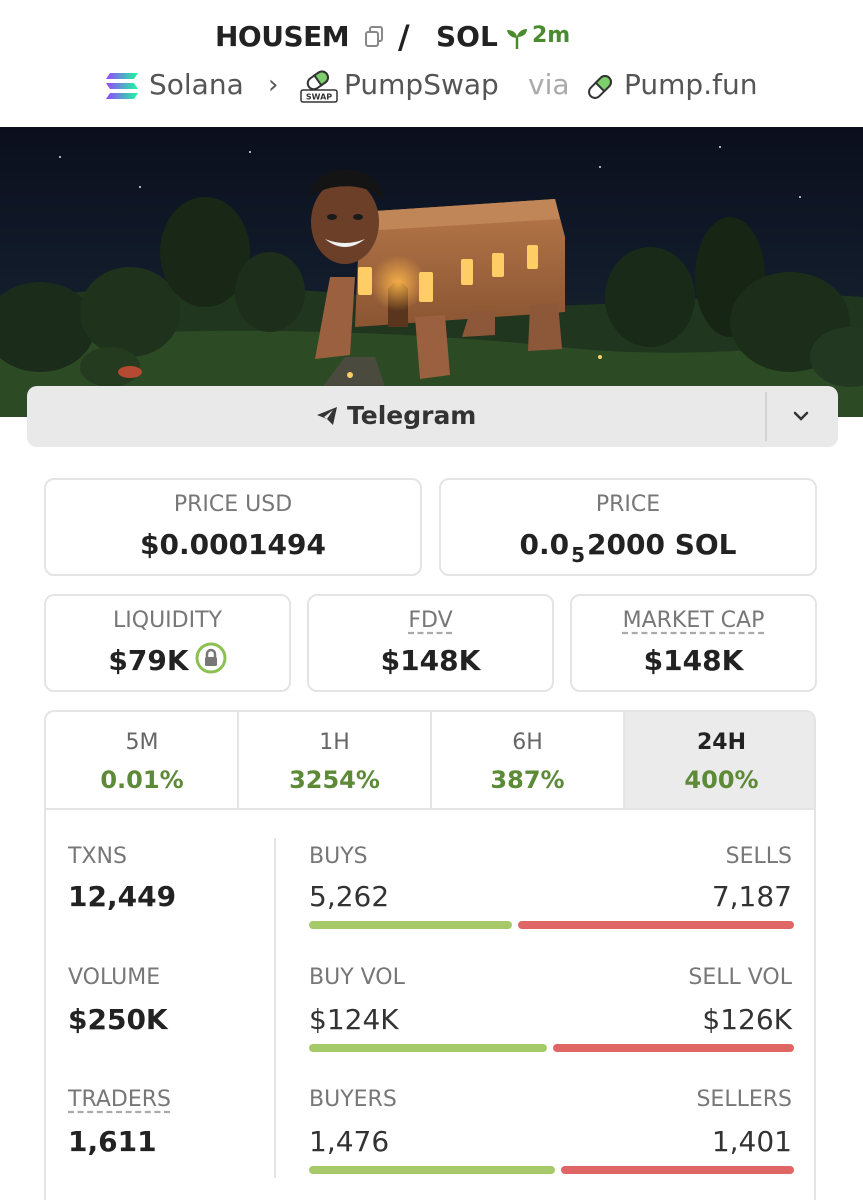 Image resolution: width=863 pixels, height=1200 pixels. Describe the element at coordinates (751, 896) in the screenshot. I see `sells-value: 7,187` at that location.